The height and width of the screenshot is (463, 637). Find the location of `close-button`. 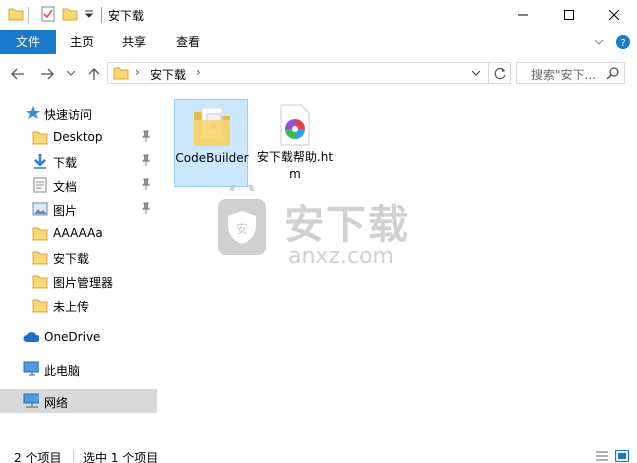

close-button is located at coordinates (614, 15).